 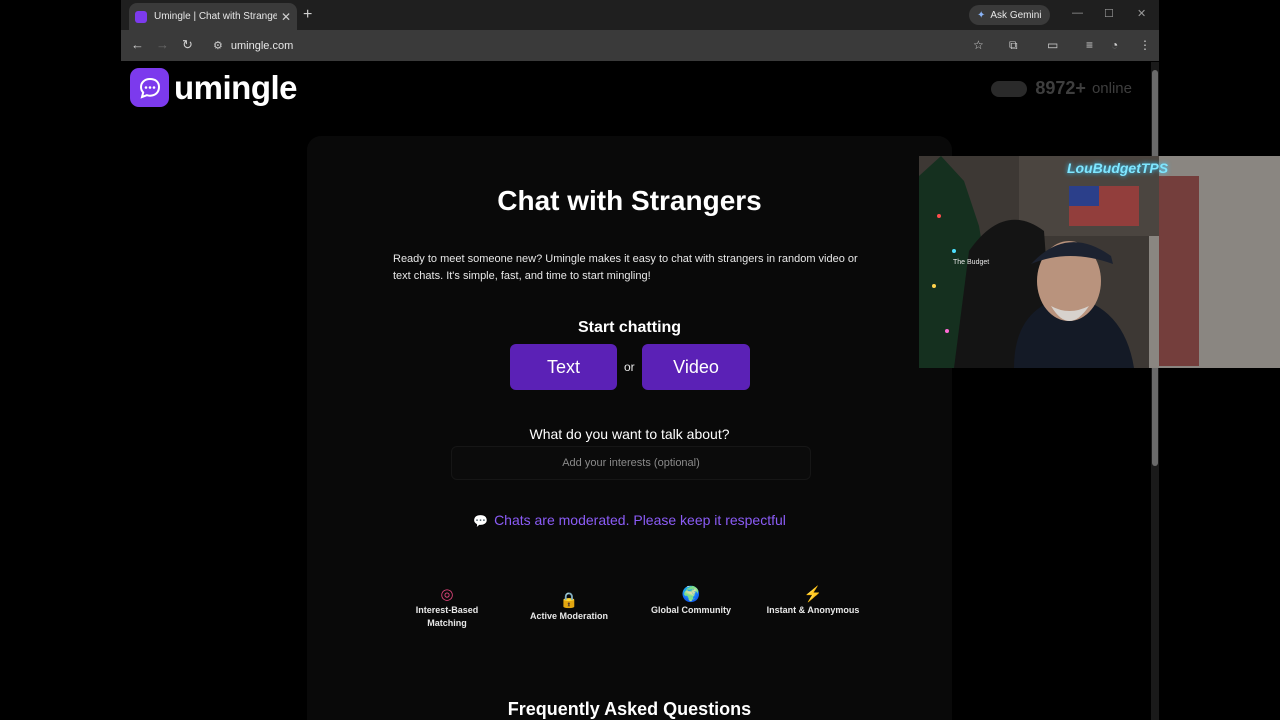 What do you see at coordinates (1052, 45) in the screenshot?
I see `cast-icon: ▭` at bounding box center [1052, 45].